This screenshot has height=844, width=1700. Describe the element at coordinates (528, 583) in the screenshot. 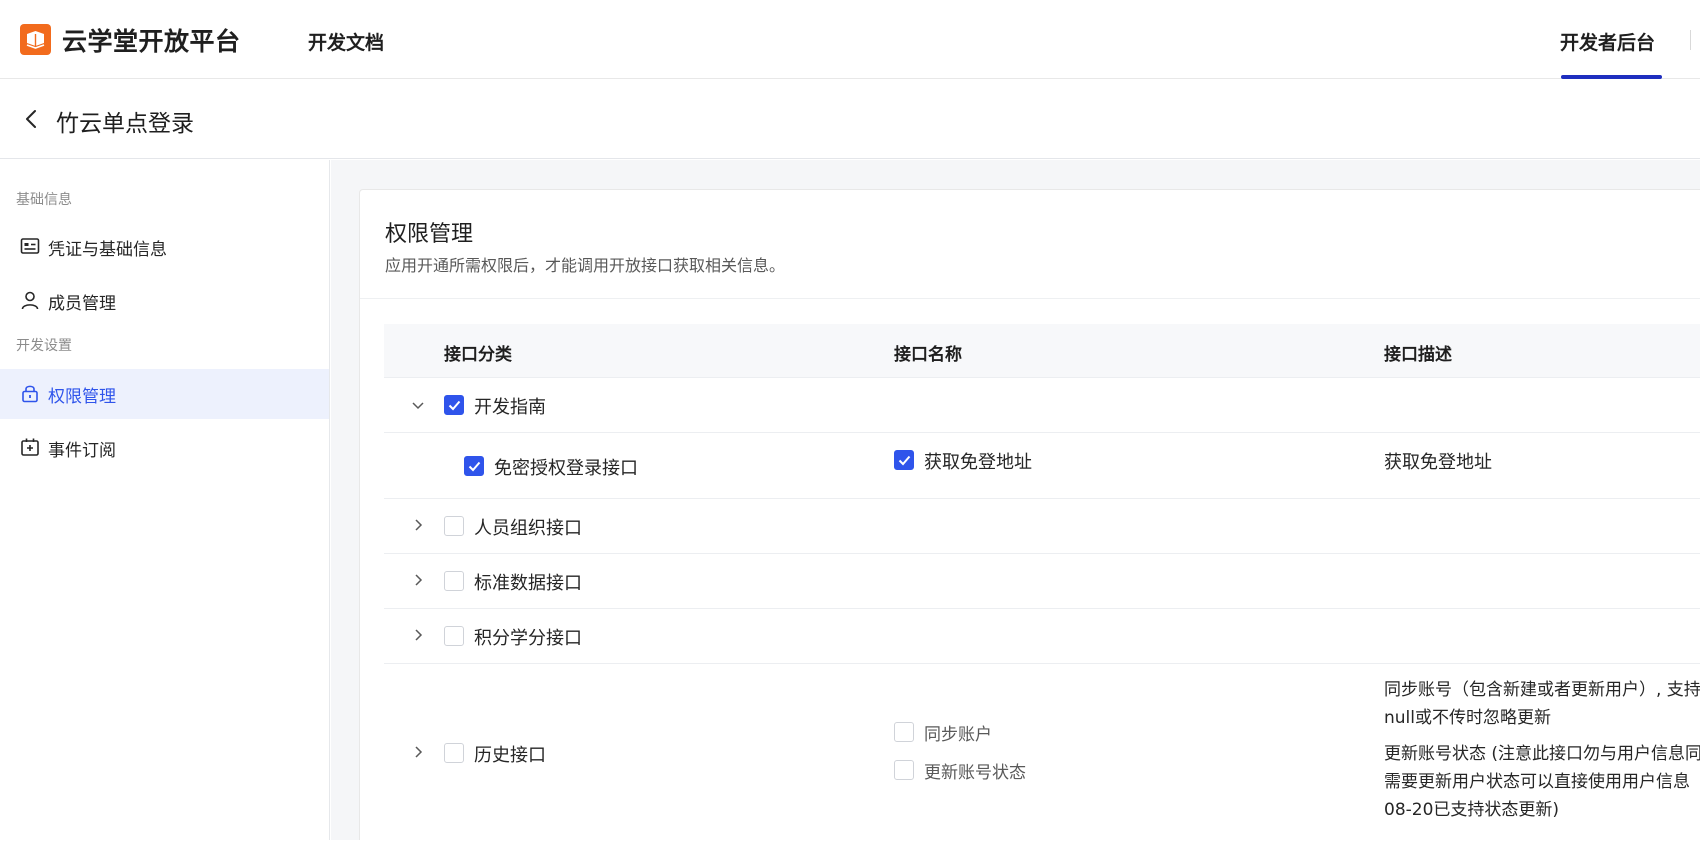

I see `category-label: 标准数据接口` at that location.